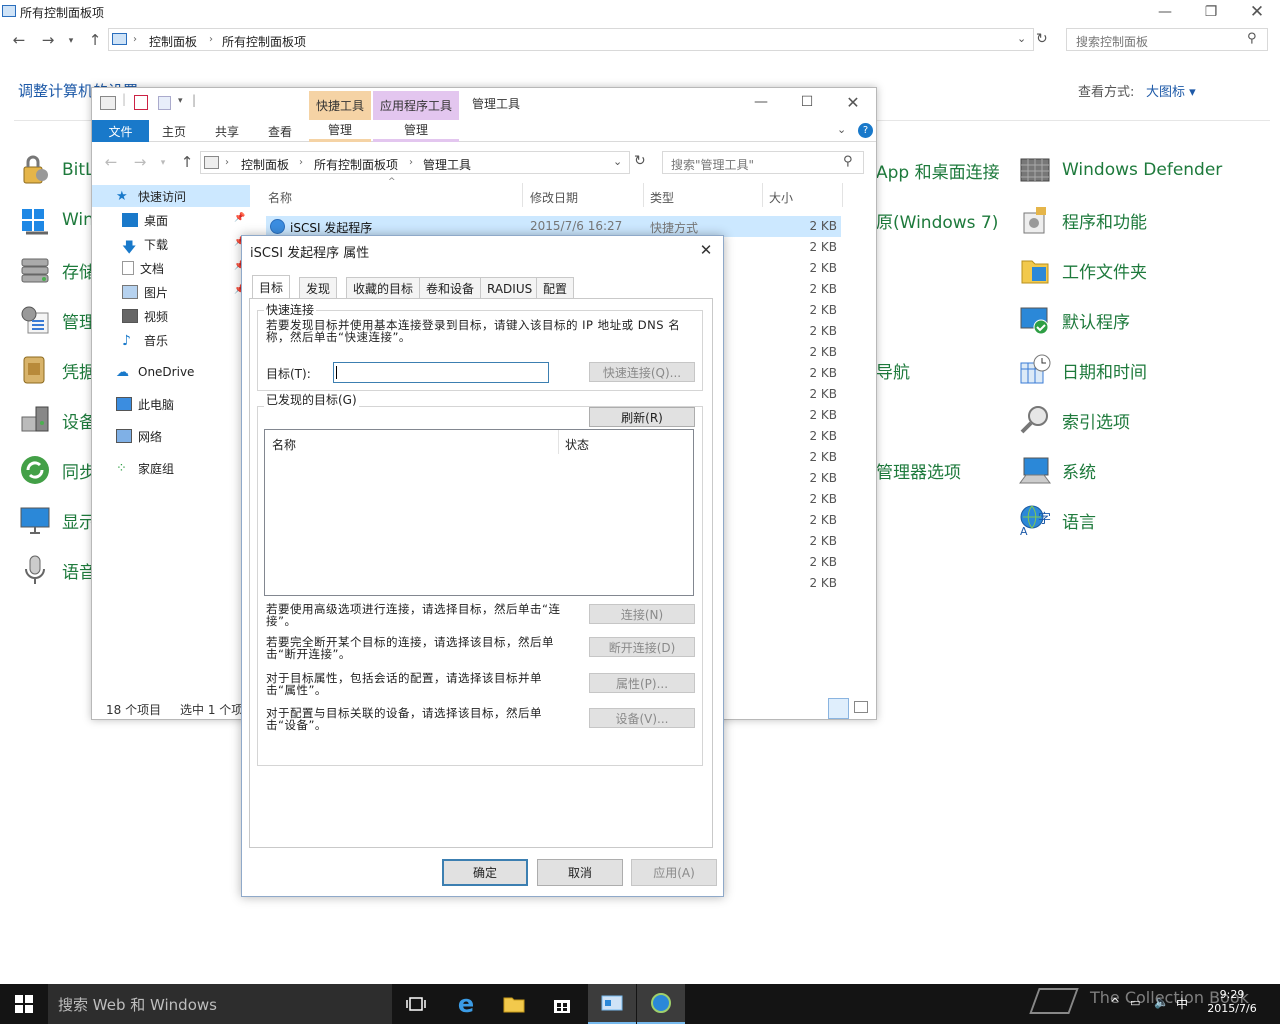 The height and width of the screenshot is (1024, 1280). Describe the element at coordinates (642, 417) in the screenshot. I see `refresh-button: 刷新(R)` at that location.